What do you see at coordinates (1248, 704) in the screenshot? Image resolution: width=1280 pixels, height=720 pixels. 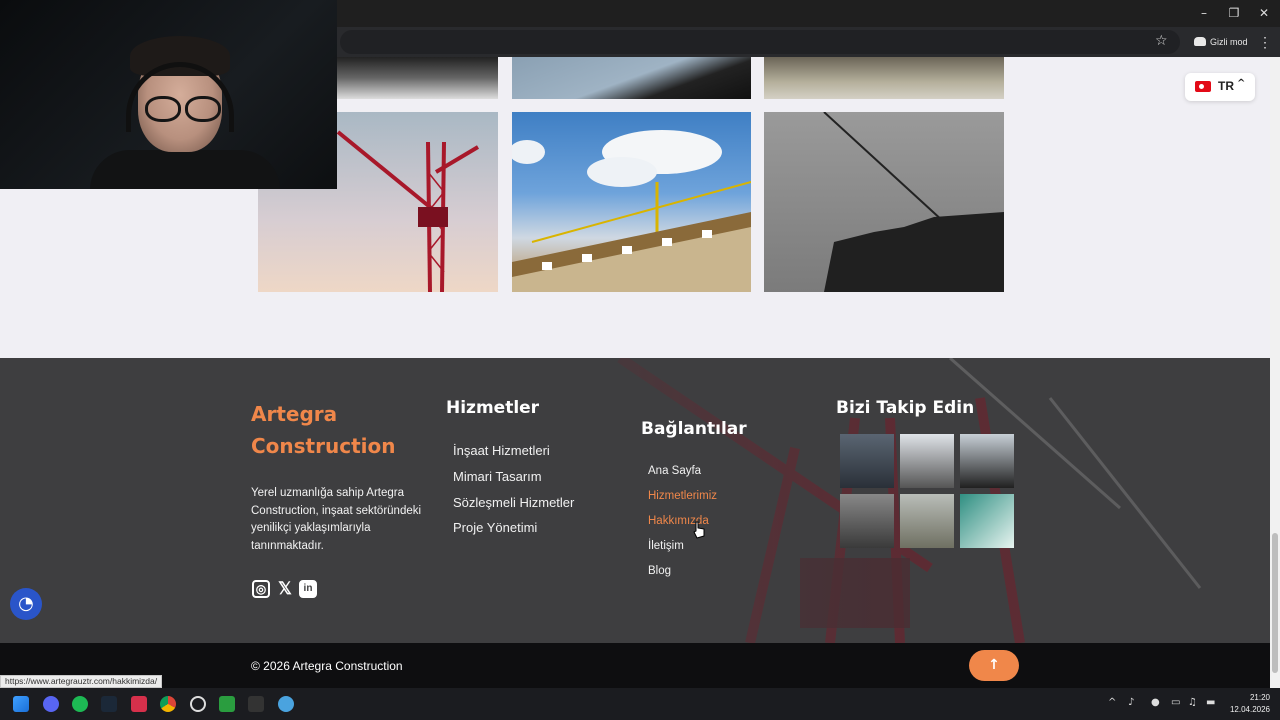 I see `taskbar-clock: 21:20 12.04.2026` at bounding box center [1248, 704].